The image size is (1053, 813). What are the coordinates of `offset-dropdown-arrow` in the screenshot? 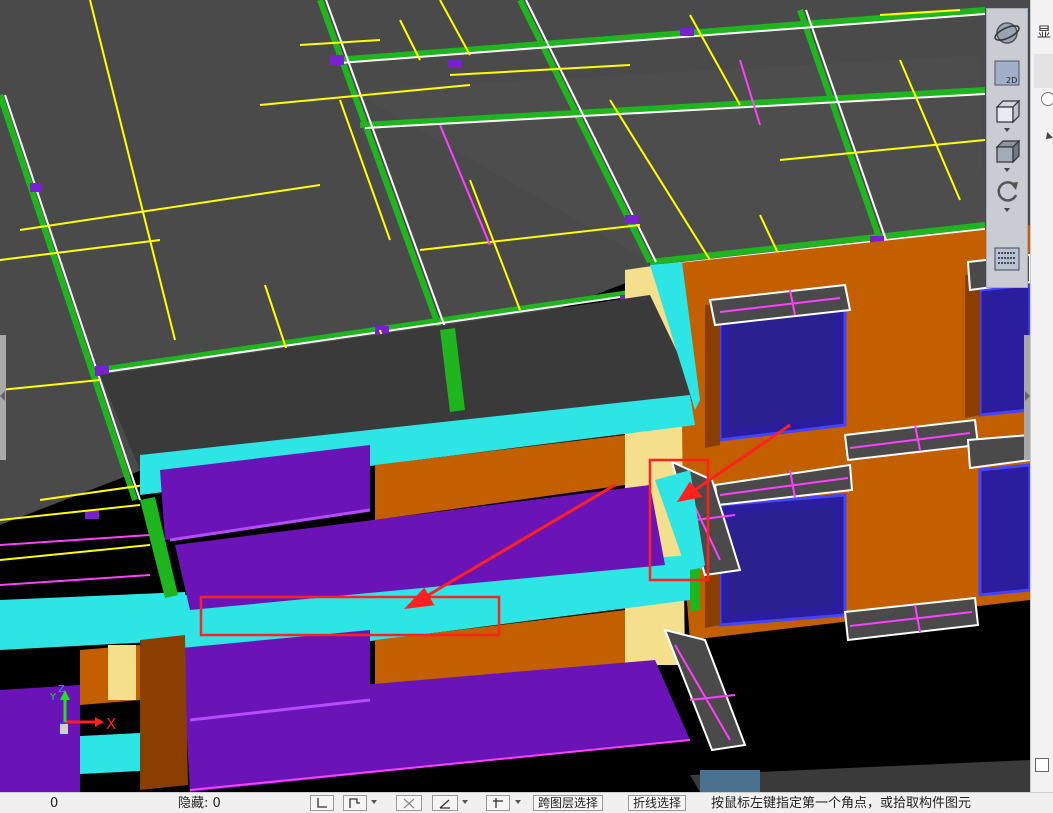 It's located at (518, 802).